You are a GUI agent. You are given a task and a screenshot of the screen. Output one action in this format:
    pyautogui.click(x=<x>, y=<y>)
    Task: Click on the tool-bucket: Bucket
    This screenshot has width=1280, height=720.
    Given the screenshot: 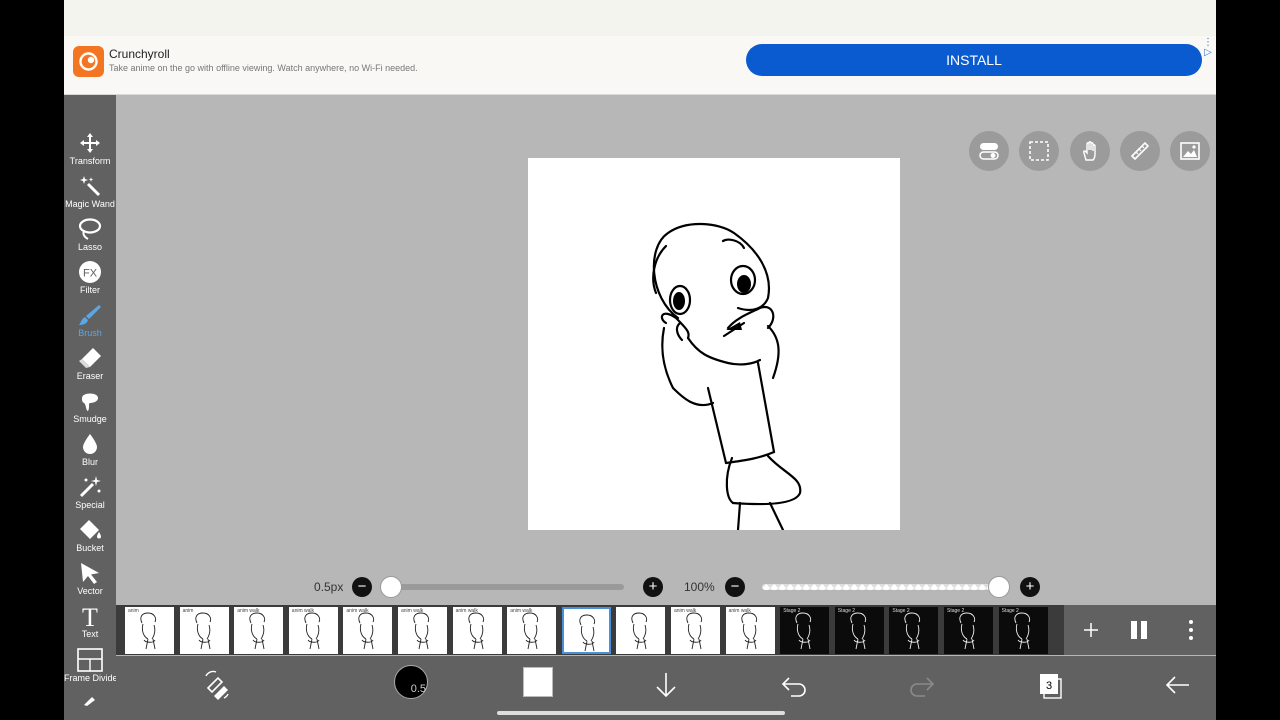 What is the action you would take?
    pyautogui.click(x=90, y=539)
    